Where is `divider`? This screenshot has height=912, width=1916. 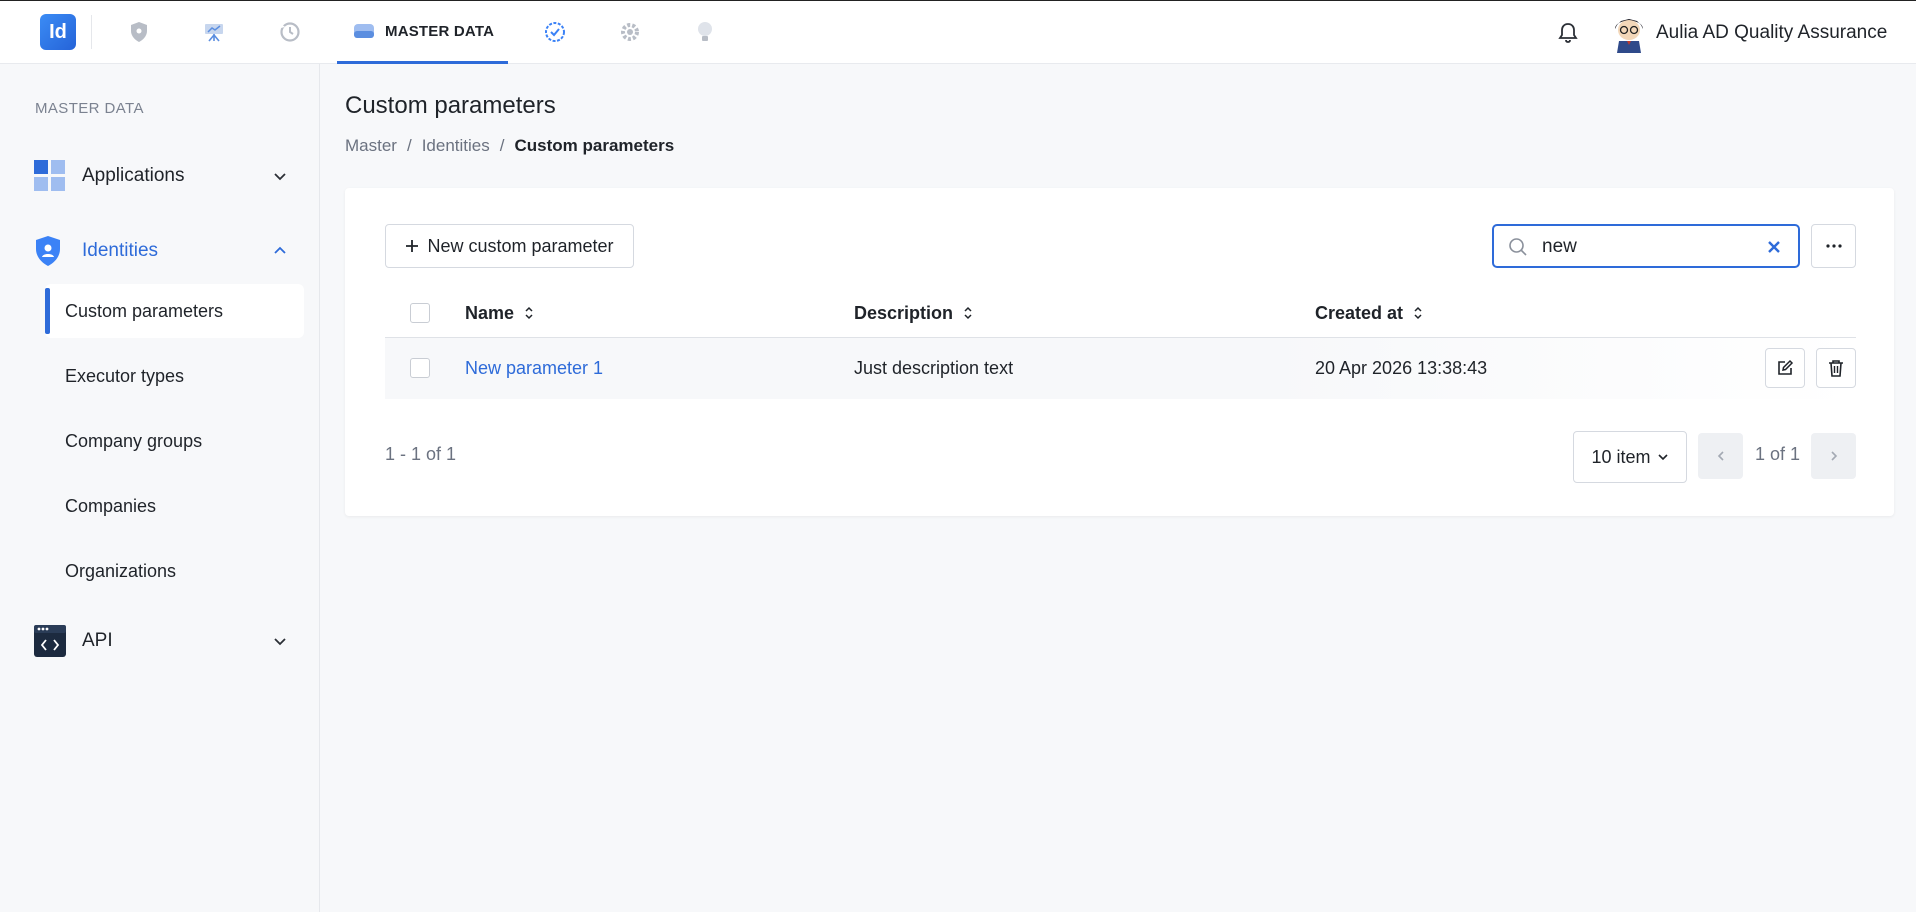
divider is located at coordinates (91, 32).